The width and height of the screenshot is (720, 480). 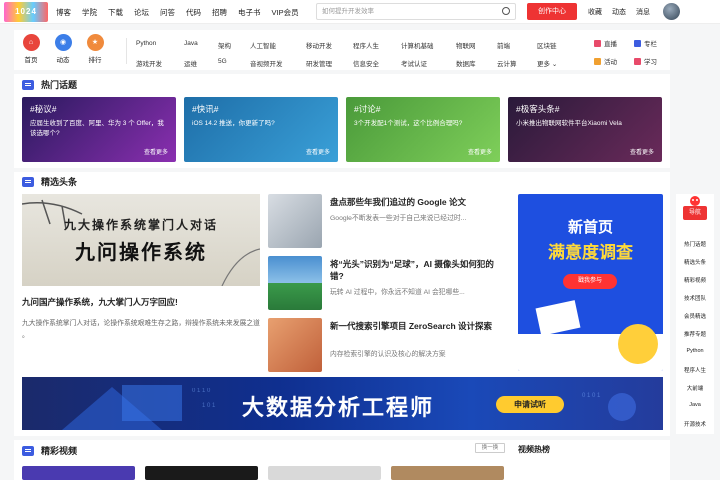 What do you see at coordinates (643, 12) in the screenshot?
I see `messages-link: 消息` at bounding box center [643, 12].